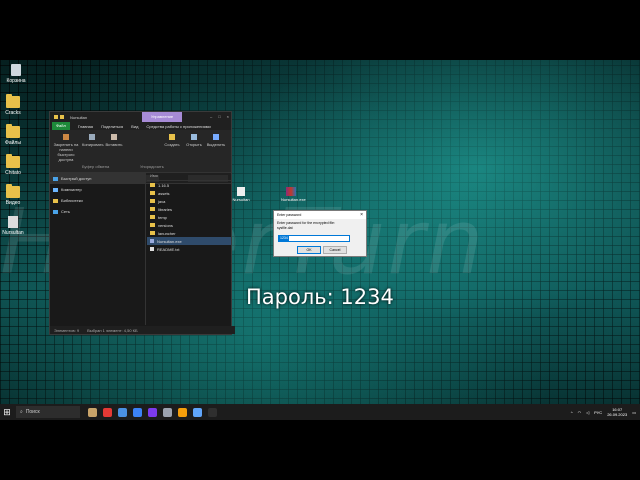 The image size is (640, 480). What do you see at coordinates (13, 222) in the screenshot?
I see `app-icon` at bounding box center [13, 222].